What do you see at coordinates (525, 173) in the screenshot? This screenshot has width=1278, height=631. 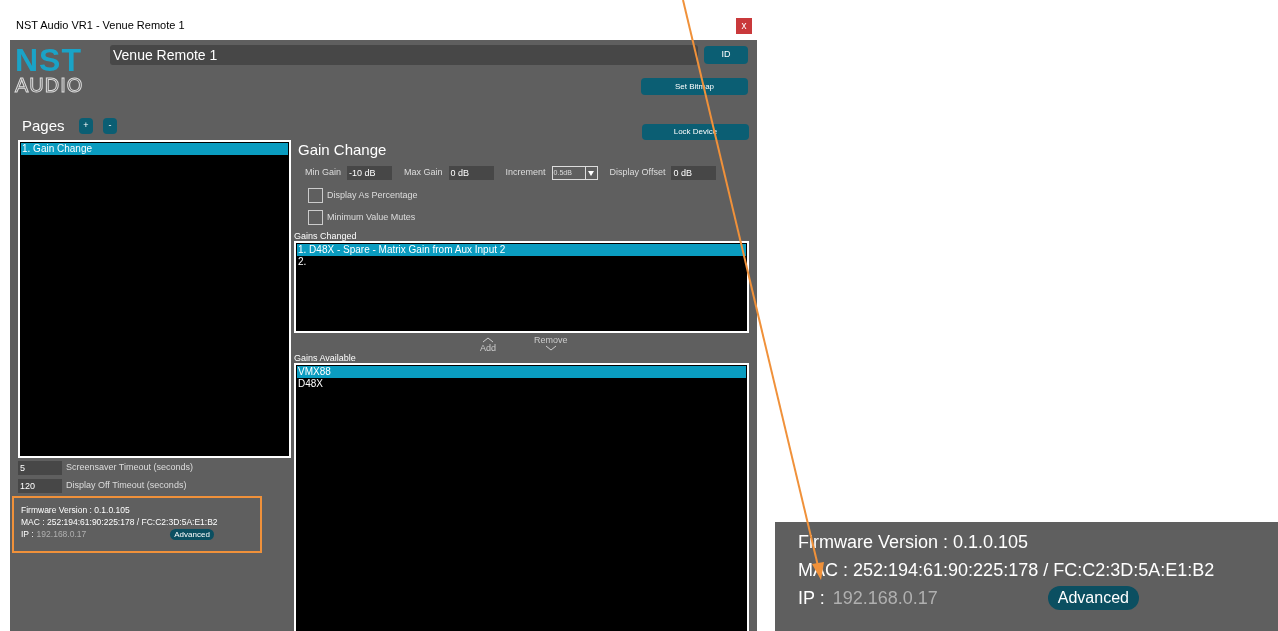 I see `field-label: Increment` at bounding box center [525, 173].